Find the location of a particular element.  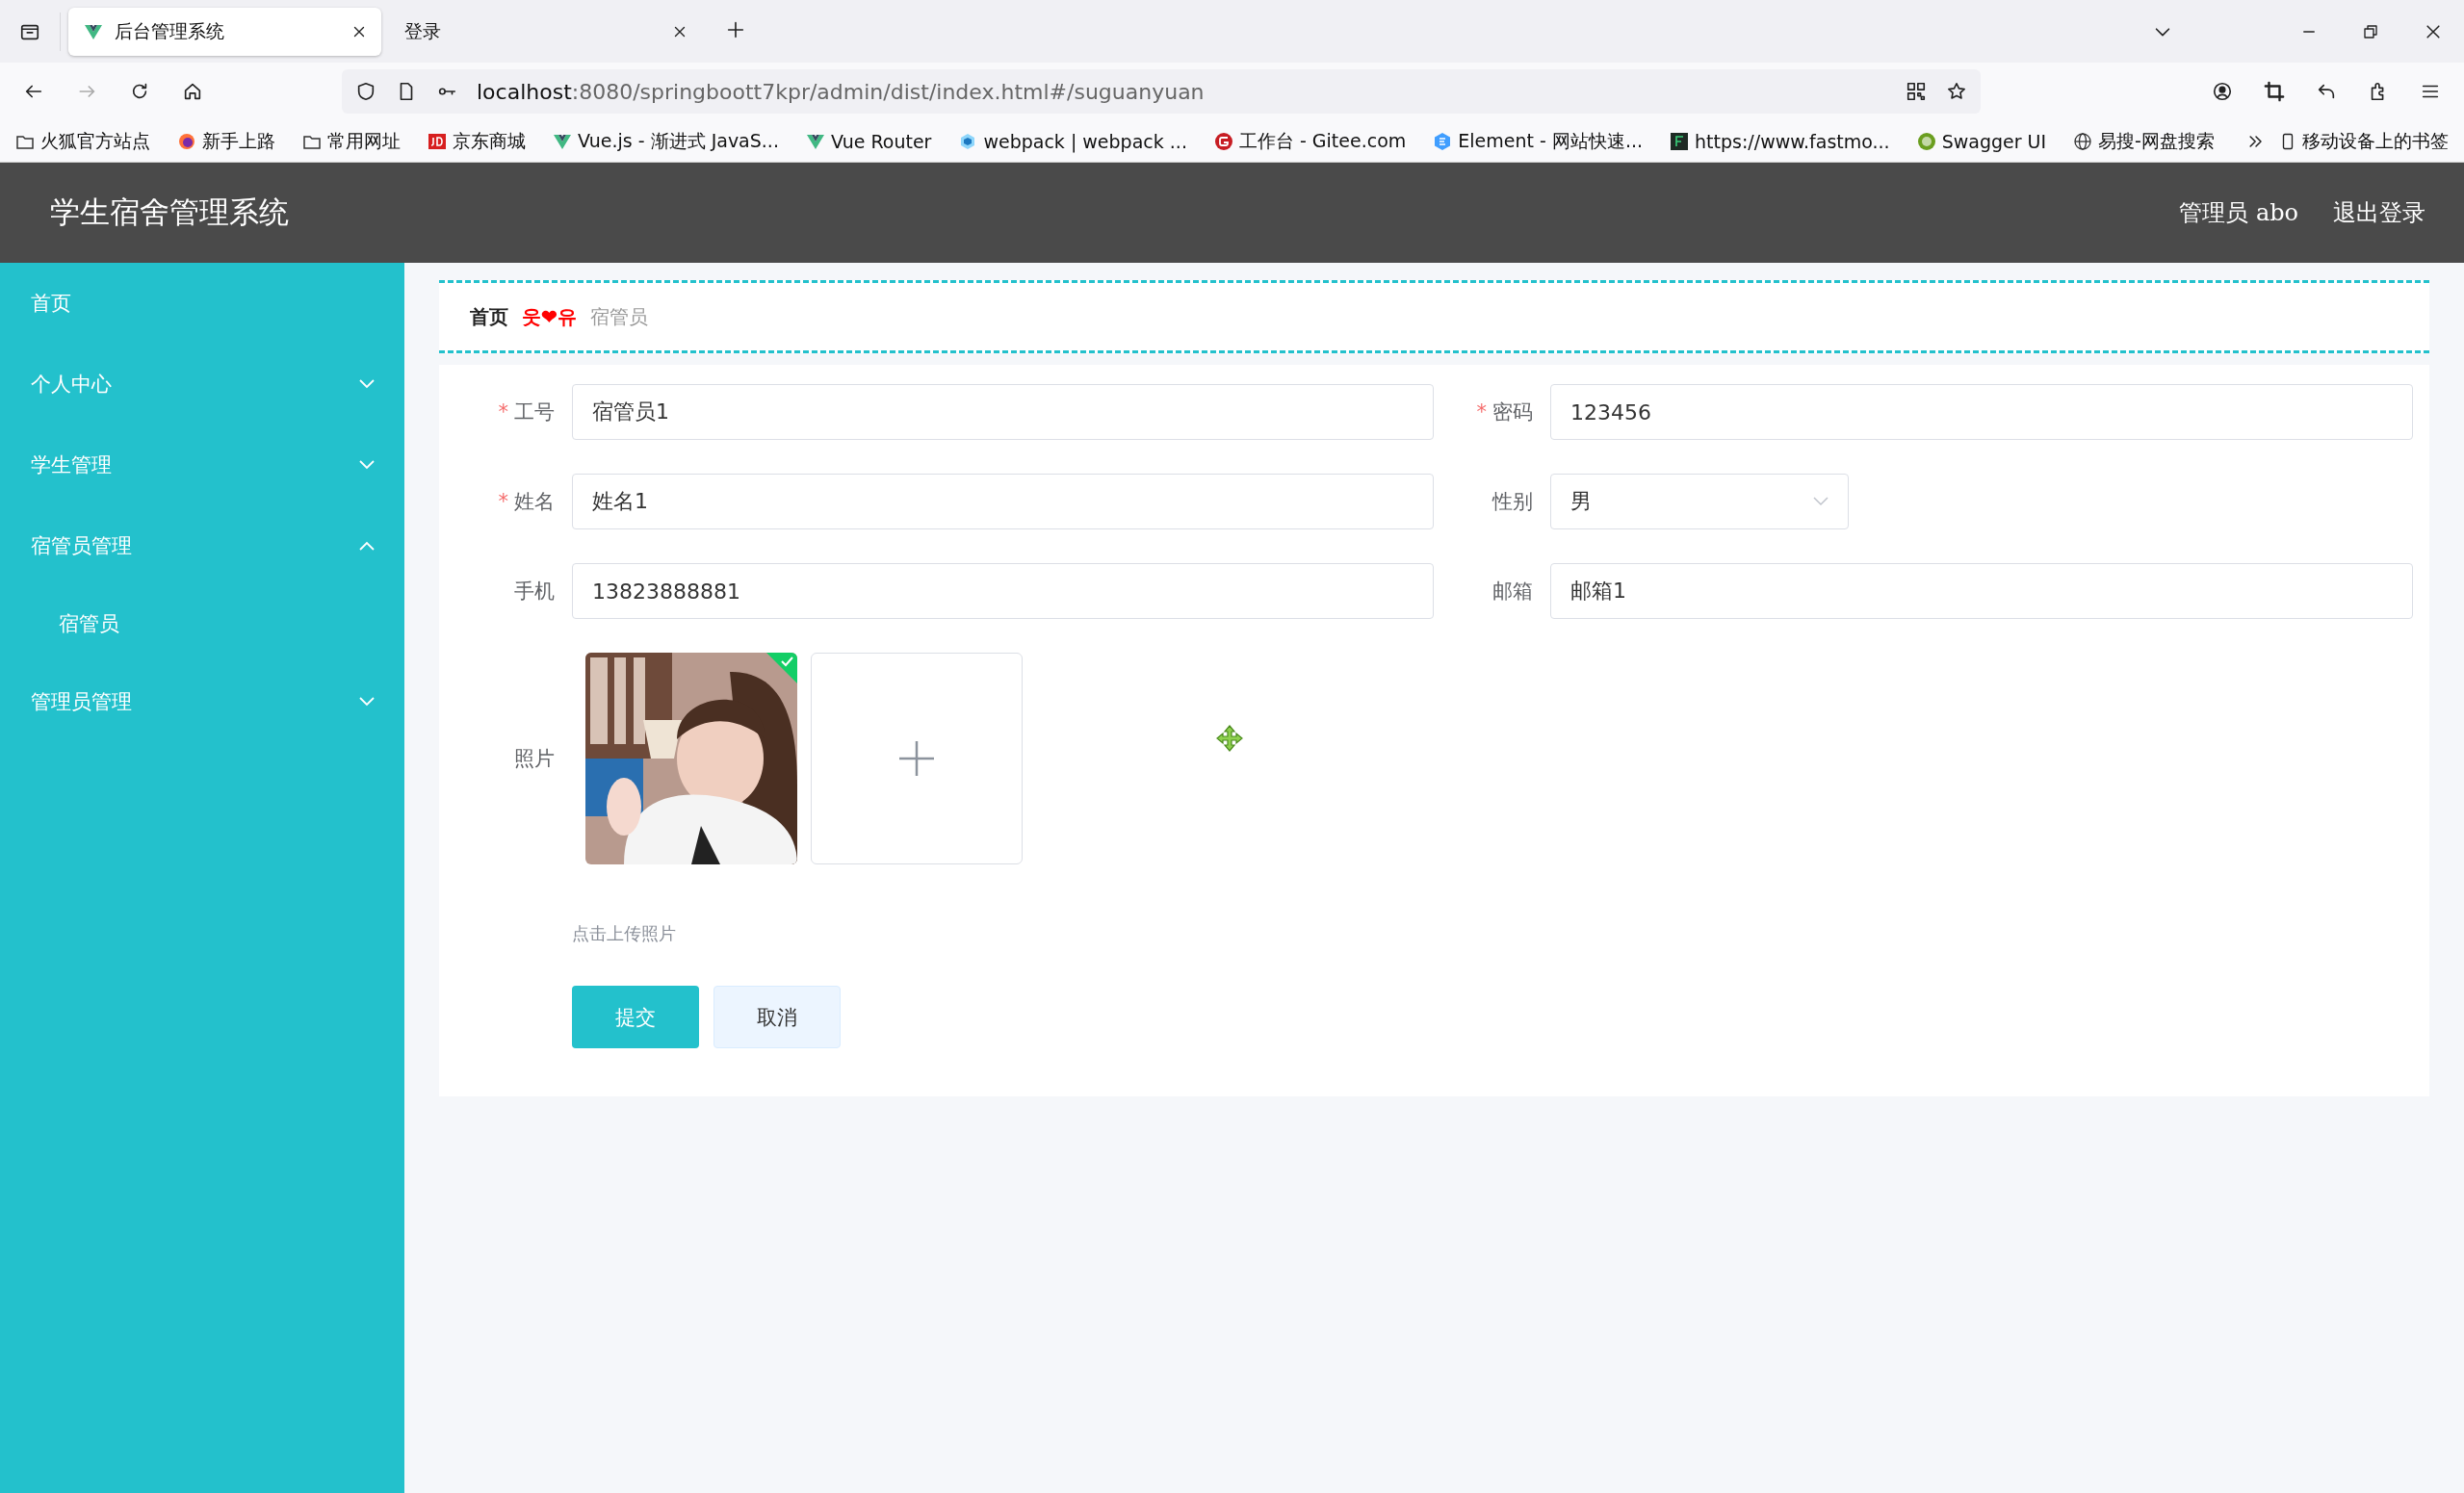

breadcrumb-item: 宿管员 is located at coordinates (619, 316).